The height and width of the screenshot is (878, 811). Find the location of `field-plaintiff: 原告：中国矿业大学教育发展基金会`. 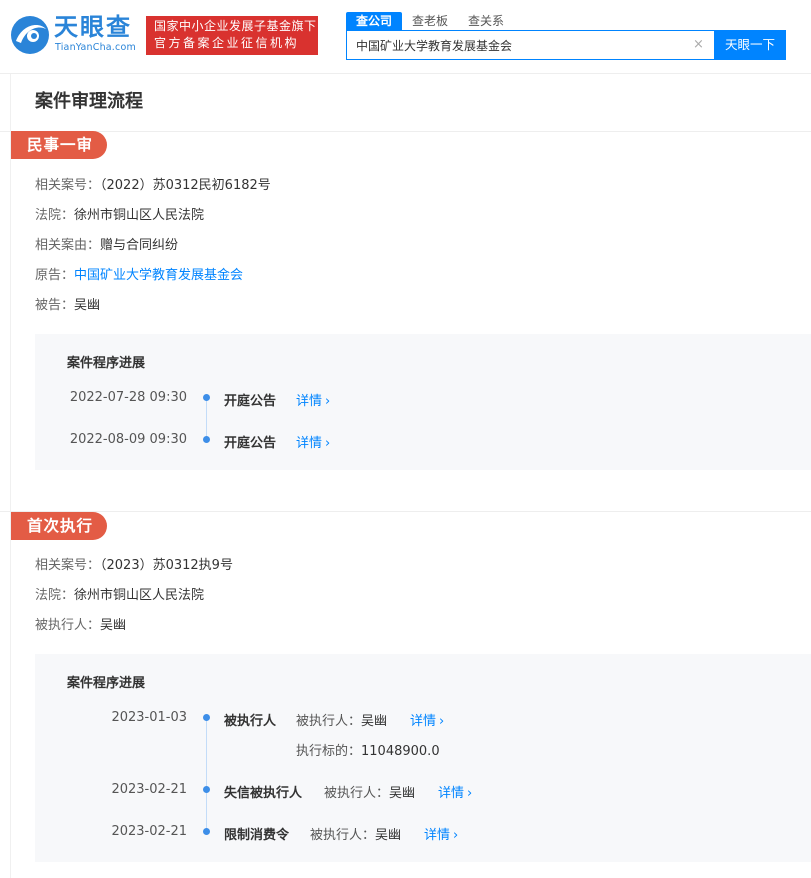

field-plaintiff: 原告：中国矿业大学教育发展基金会 is located at coordinates (139, 276).